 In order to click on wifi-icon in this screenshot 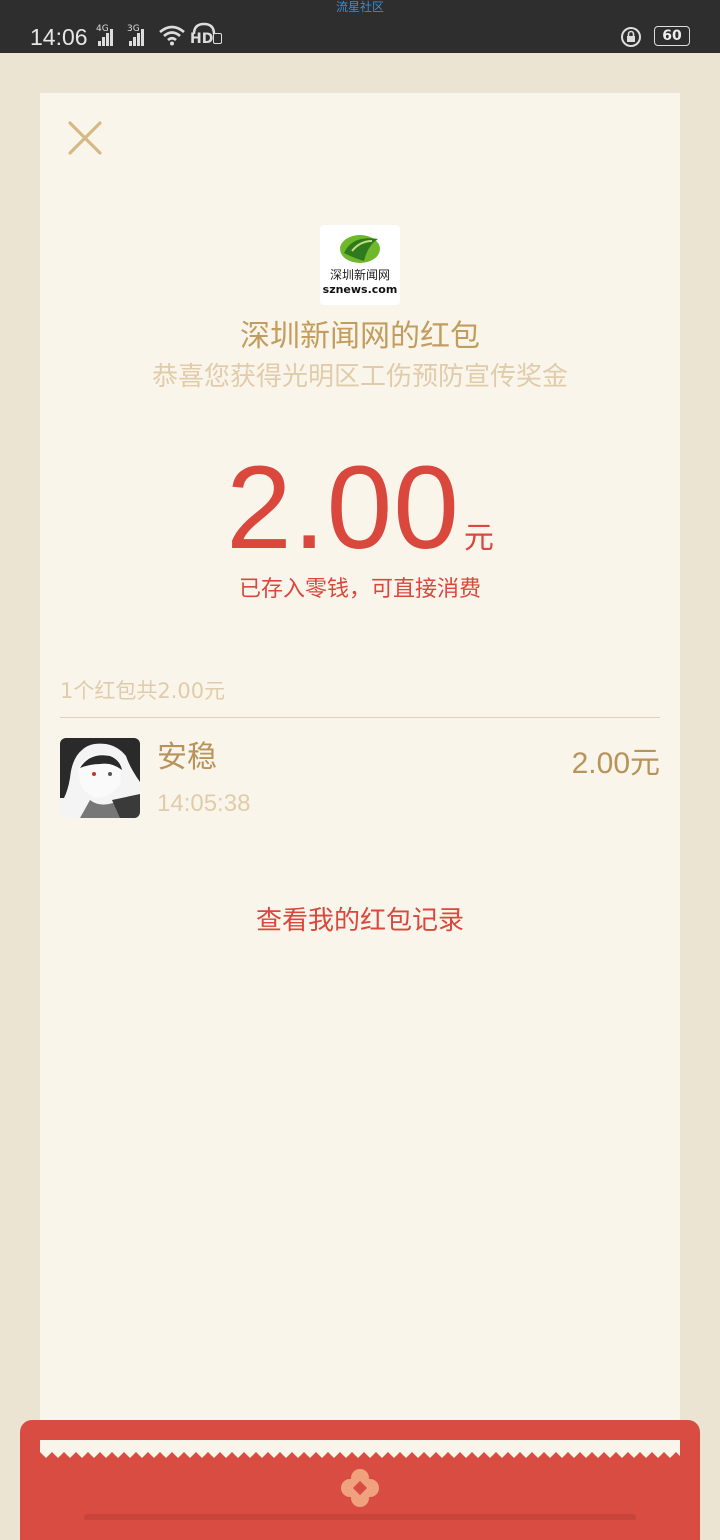, I will do `click(172, 35)`.